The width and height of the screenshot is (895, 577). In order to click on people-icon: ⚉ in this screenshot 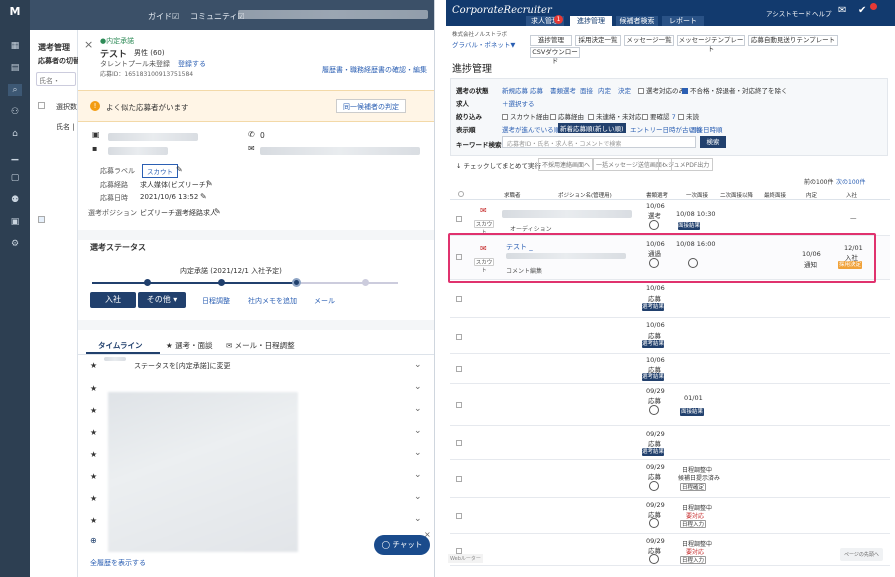, I will do `click(15, 200)`.